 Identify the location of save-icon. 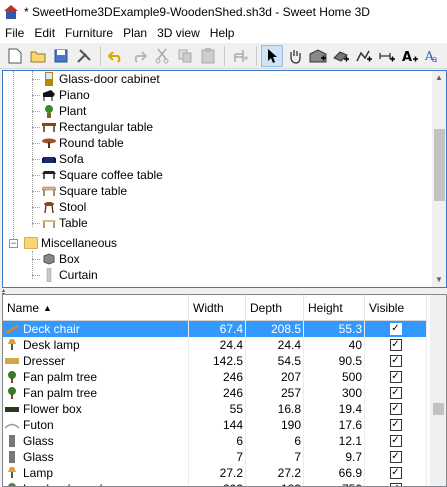
(61, 56).